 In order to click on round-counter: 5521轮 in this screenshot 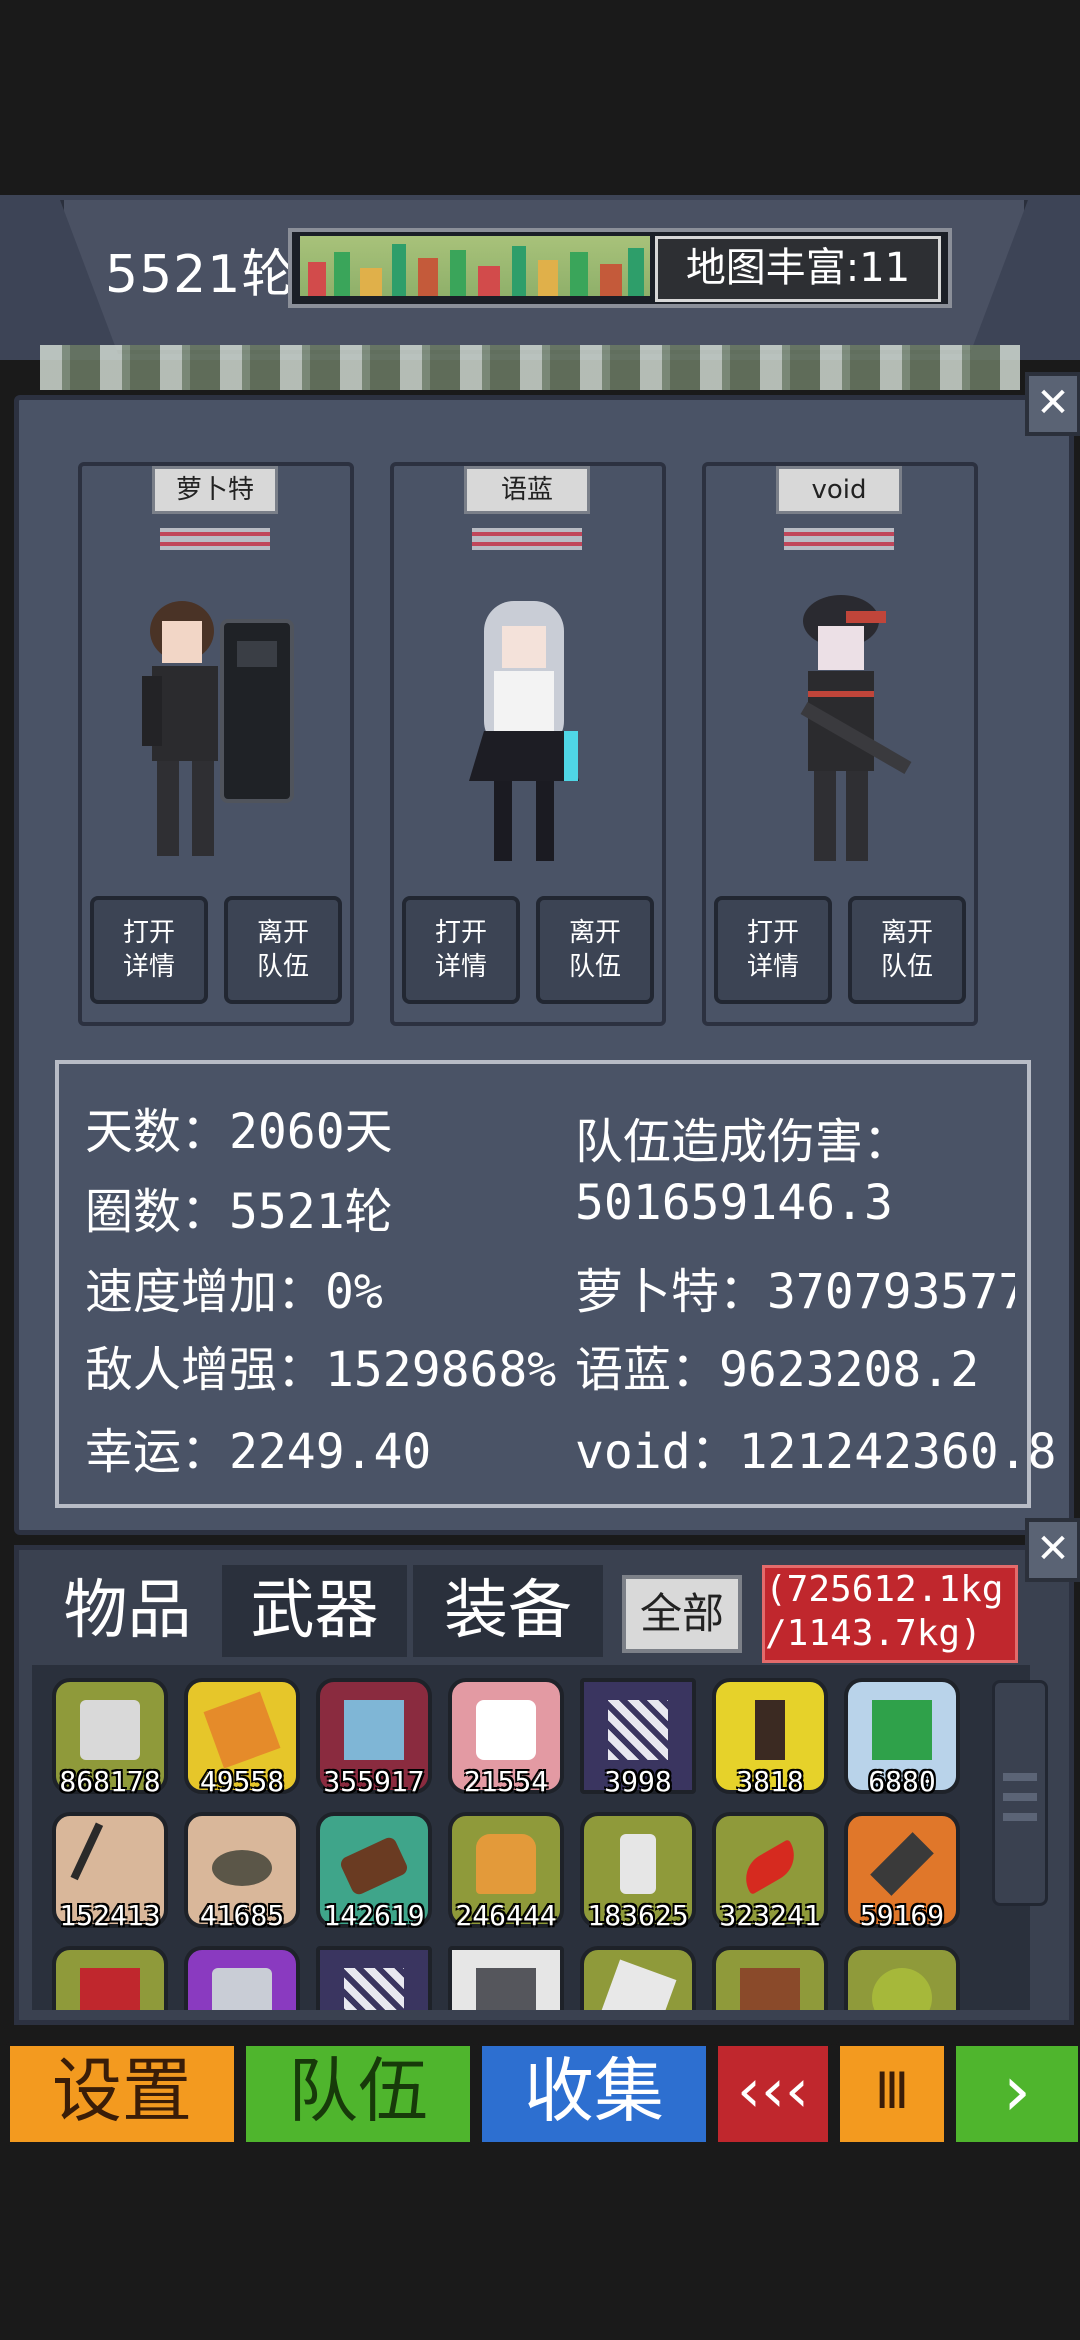, I will do `click(200, 275)`.